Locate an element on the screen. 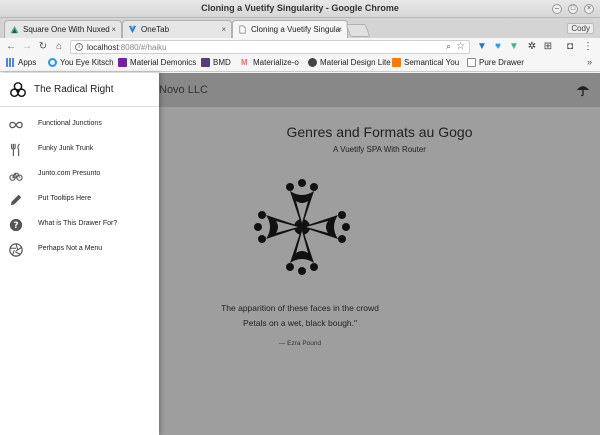  bookmark-materialize: M Materialize-o is located at coordinates (270, 62).